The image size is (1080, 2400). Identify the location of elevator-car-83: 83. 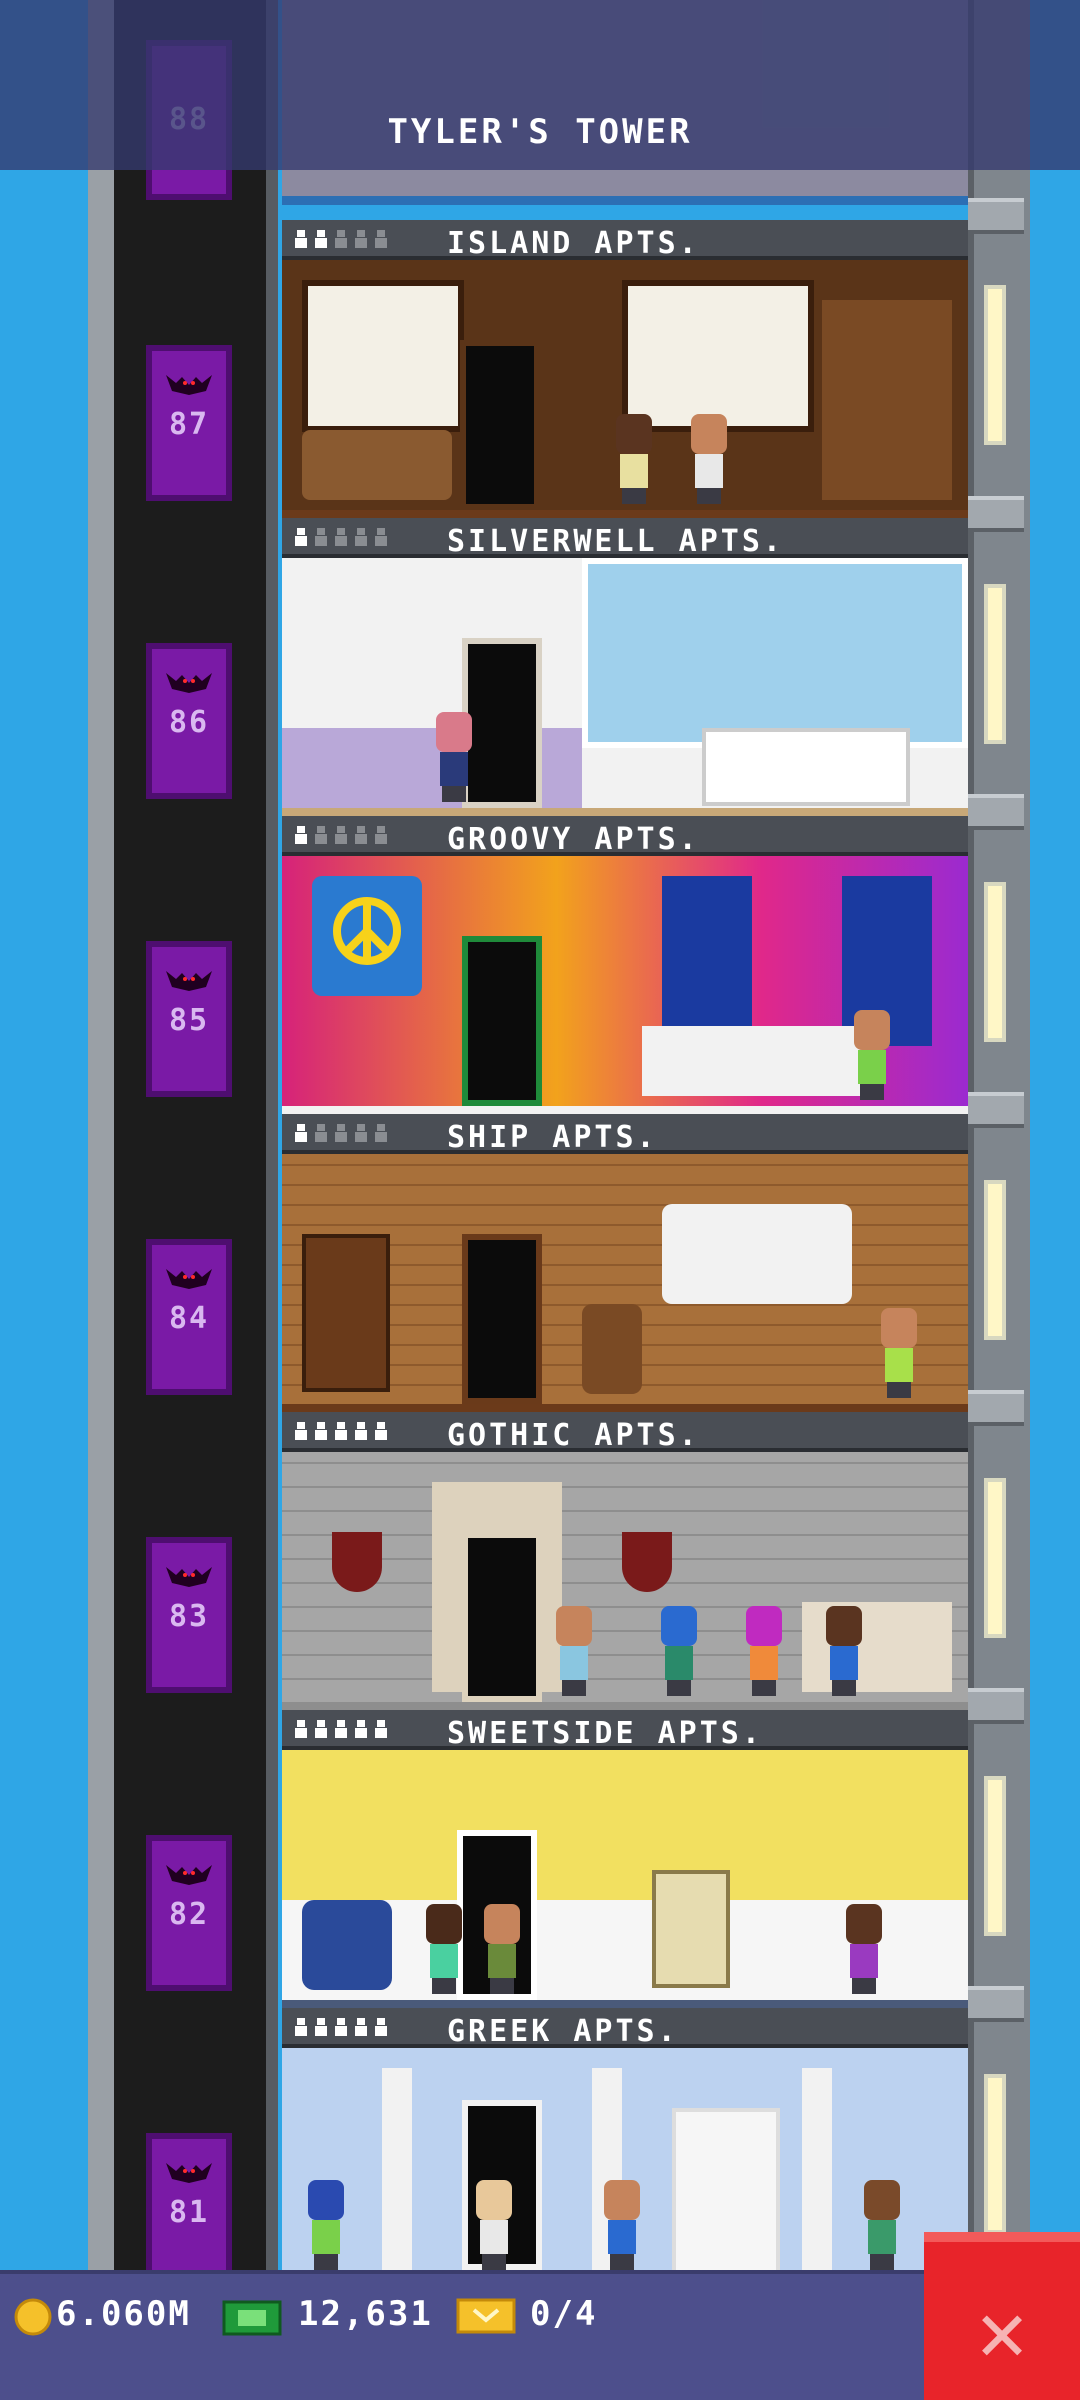
(189, 1615).